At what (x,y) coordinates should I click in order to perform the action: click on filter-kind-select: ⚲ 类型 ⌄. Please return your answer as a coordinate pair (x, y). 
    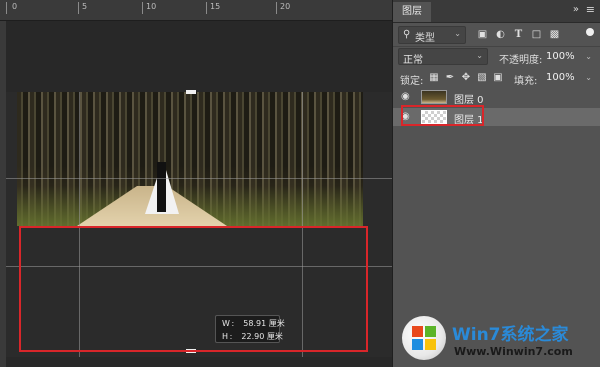
    Looking at the image, I should click on (432, 35).